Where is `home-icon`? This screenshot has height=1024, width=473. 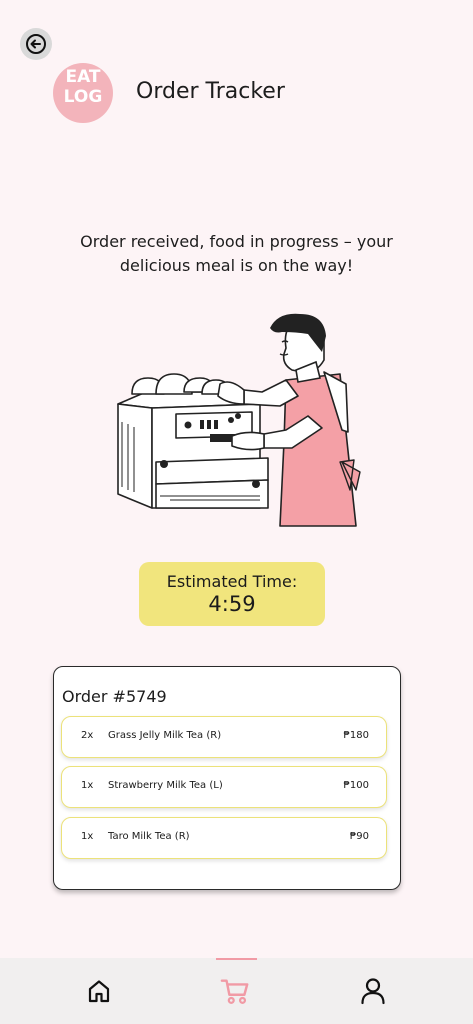 home-icon is located at coordinates (99, 991).